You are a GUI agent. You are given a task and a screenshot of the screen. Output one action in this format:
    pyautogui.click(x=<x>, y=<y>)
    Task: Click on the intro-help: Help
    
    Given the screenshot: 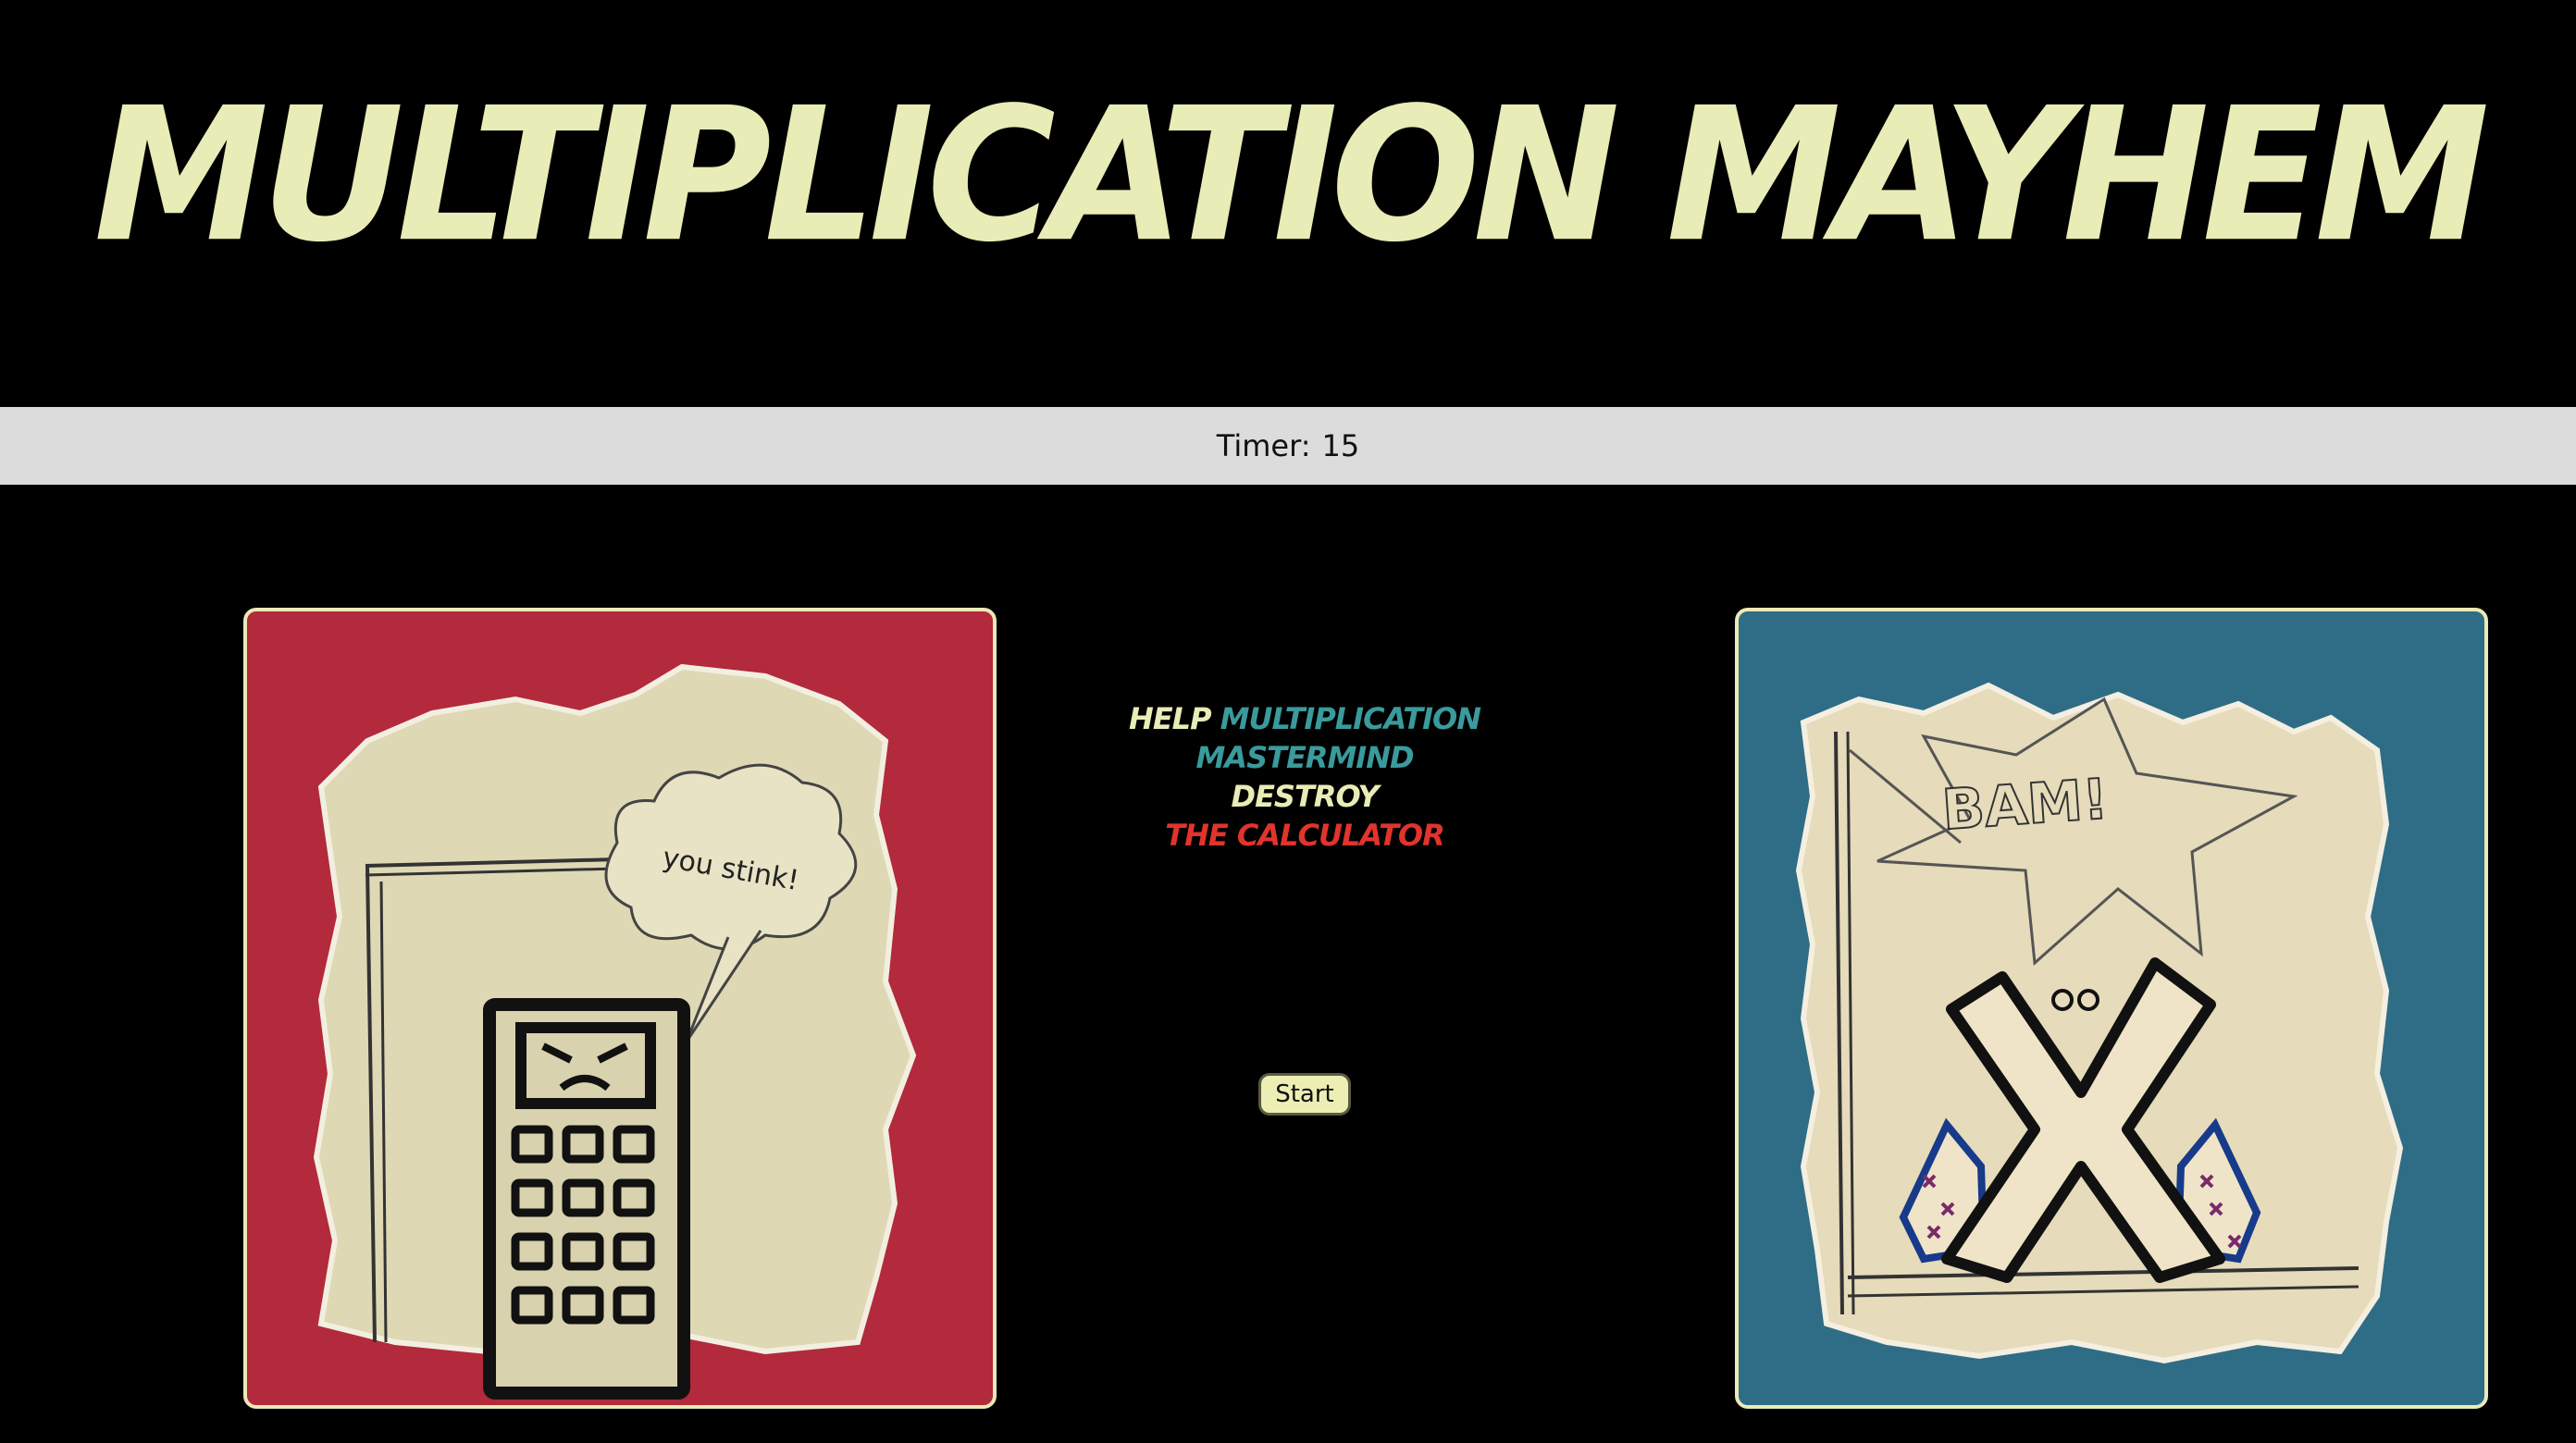 What is the action you would take?
    pyautogui.click(x=1170, y=718)
    